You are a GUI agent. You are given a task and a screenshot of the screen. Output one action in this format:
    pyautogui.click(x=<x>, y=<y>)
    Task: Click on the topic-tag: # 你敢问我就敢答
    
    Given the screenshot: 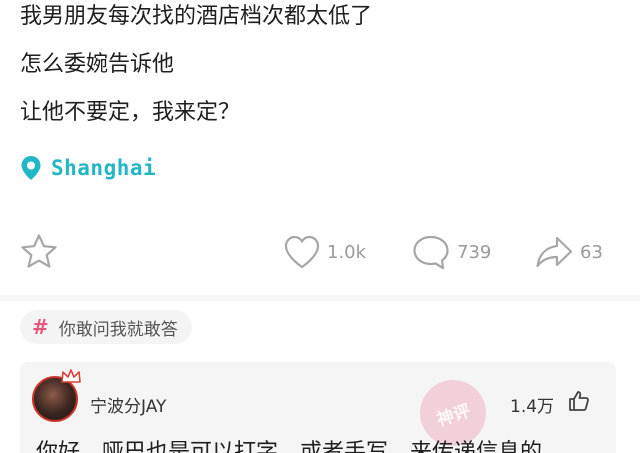 What is the action you would take?
    pyautogui.click(x=106, y=327)
    